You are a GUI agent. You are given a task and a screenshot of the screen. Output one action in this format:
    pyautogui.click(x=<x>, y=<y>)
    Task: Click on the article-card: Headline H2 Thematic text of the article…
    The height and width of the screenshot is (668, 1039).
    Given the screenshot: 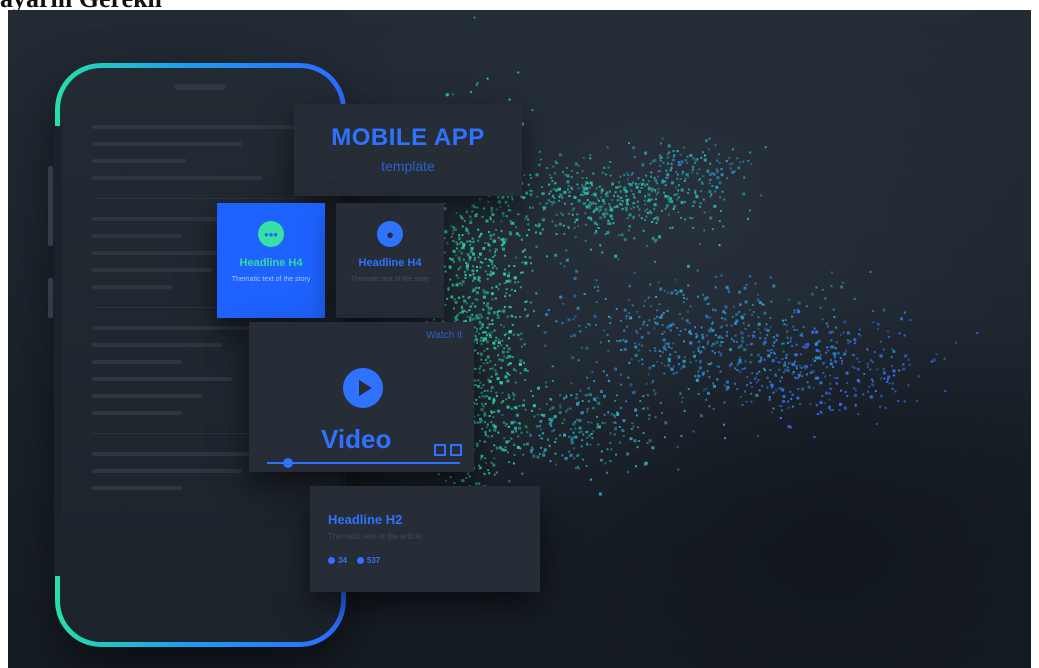 What is the action you would take?
    pyautogui.click(x=425, y=539)
    